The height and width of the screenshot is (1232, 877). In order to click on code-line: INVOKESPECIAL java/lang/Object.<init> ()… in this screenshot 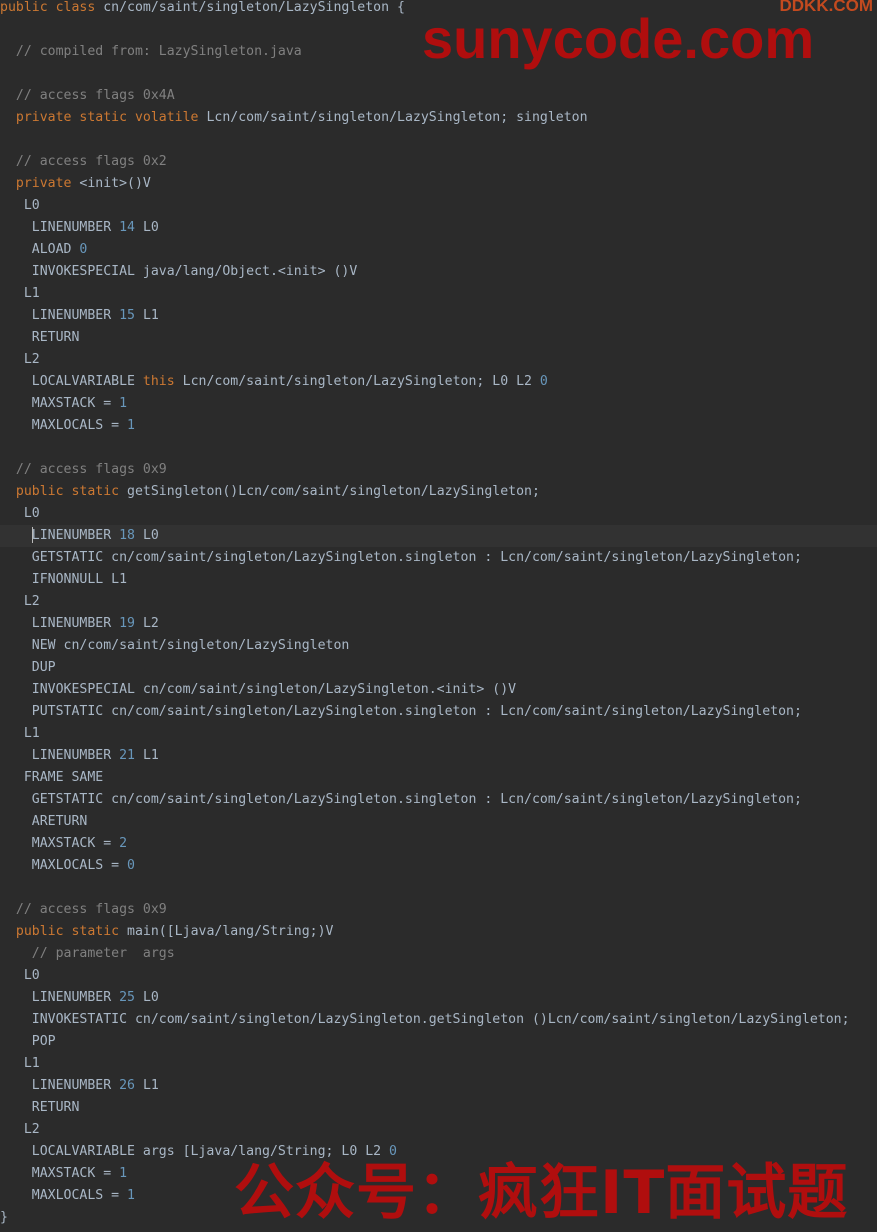, I will do `click(438, 272)`.